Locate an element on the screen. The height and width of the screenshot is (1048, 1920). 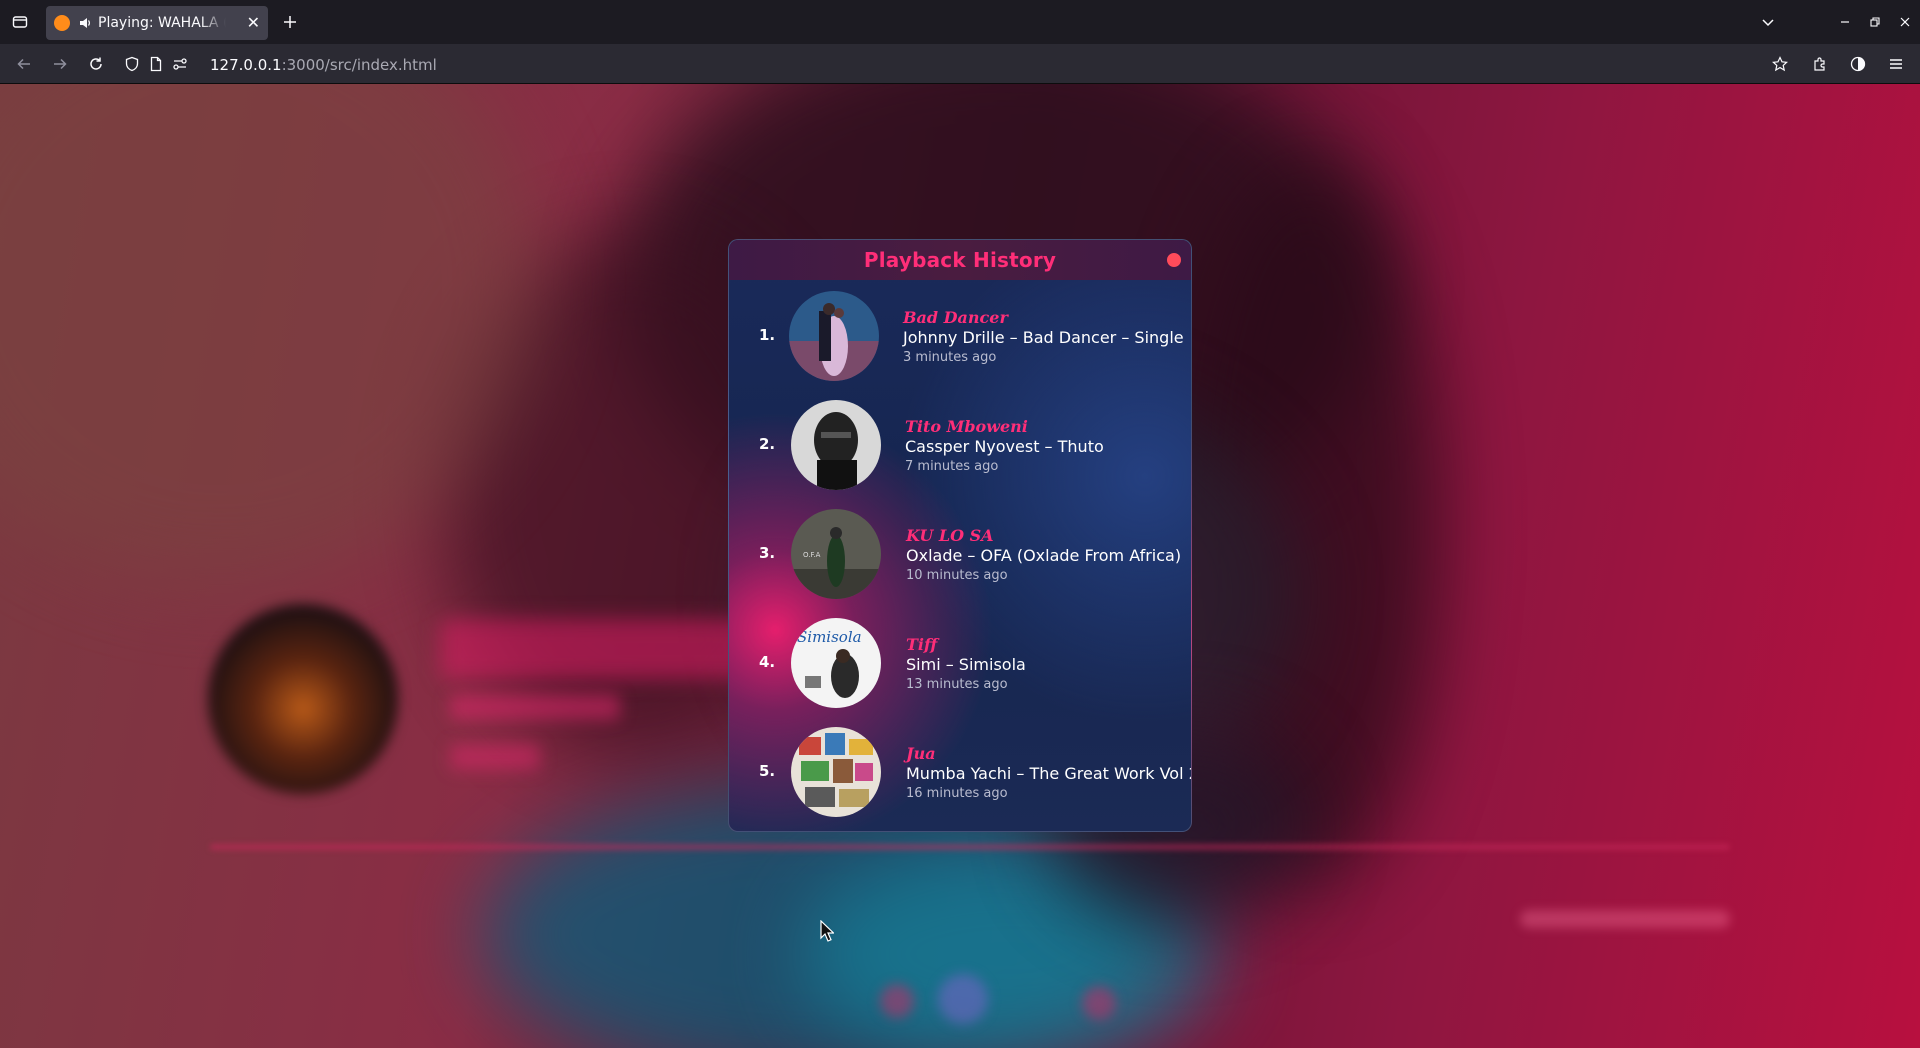
plus-icon is located at coordinates (290, 22).